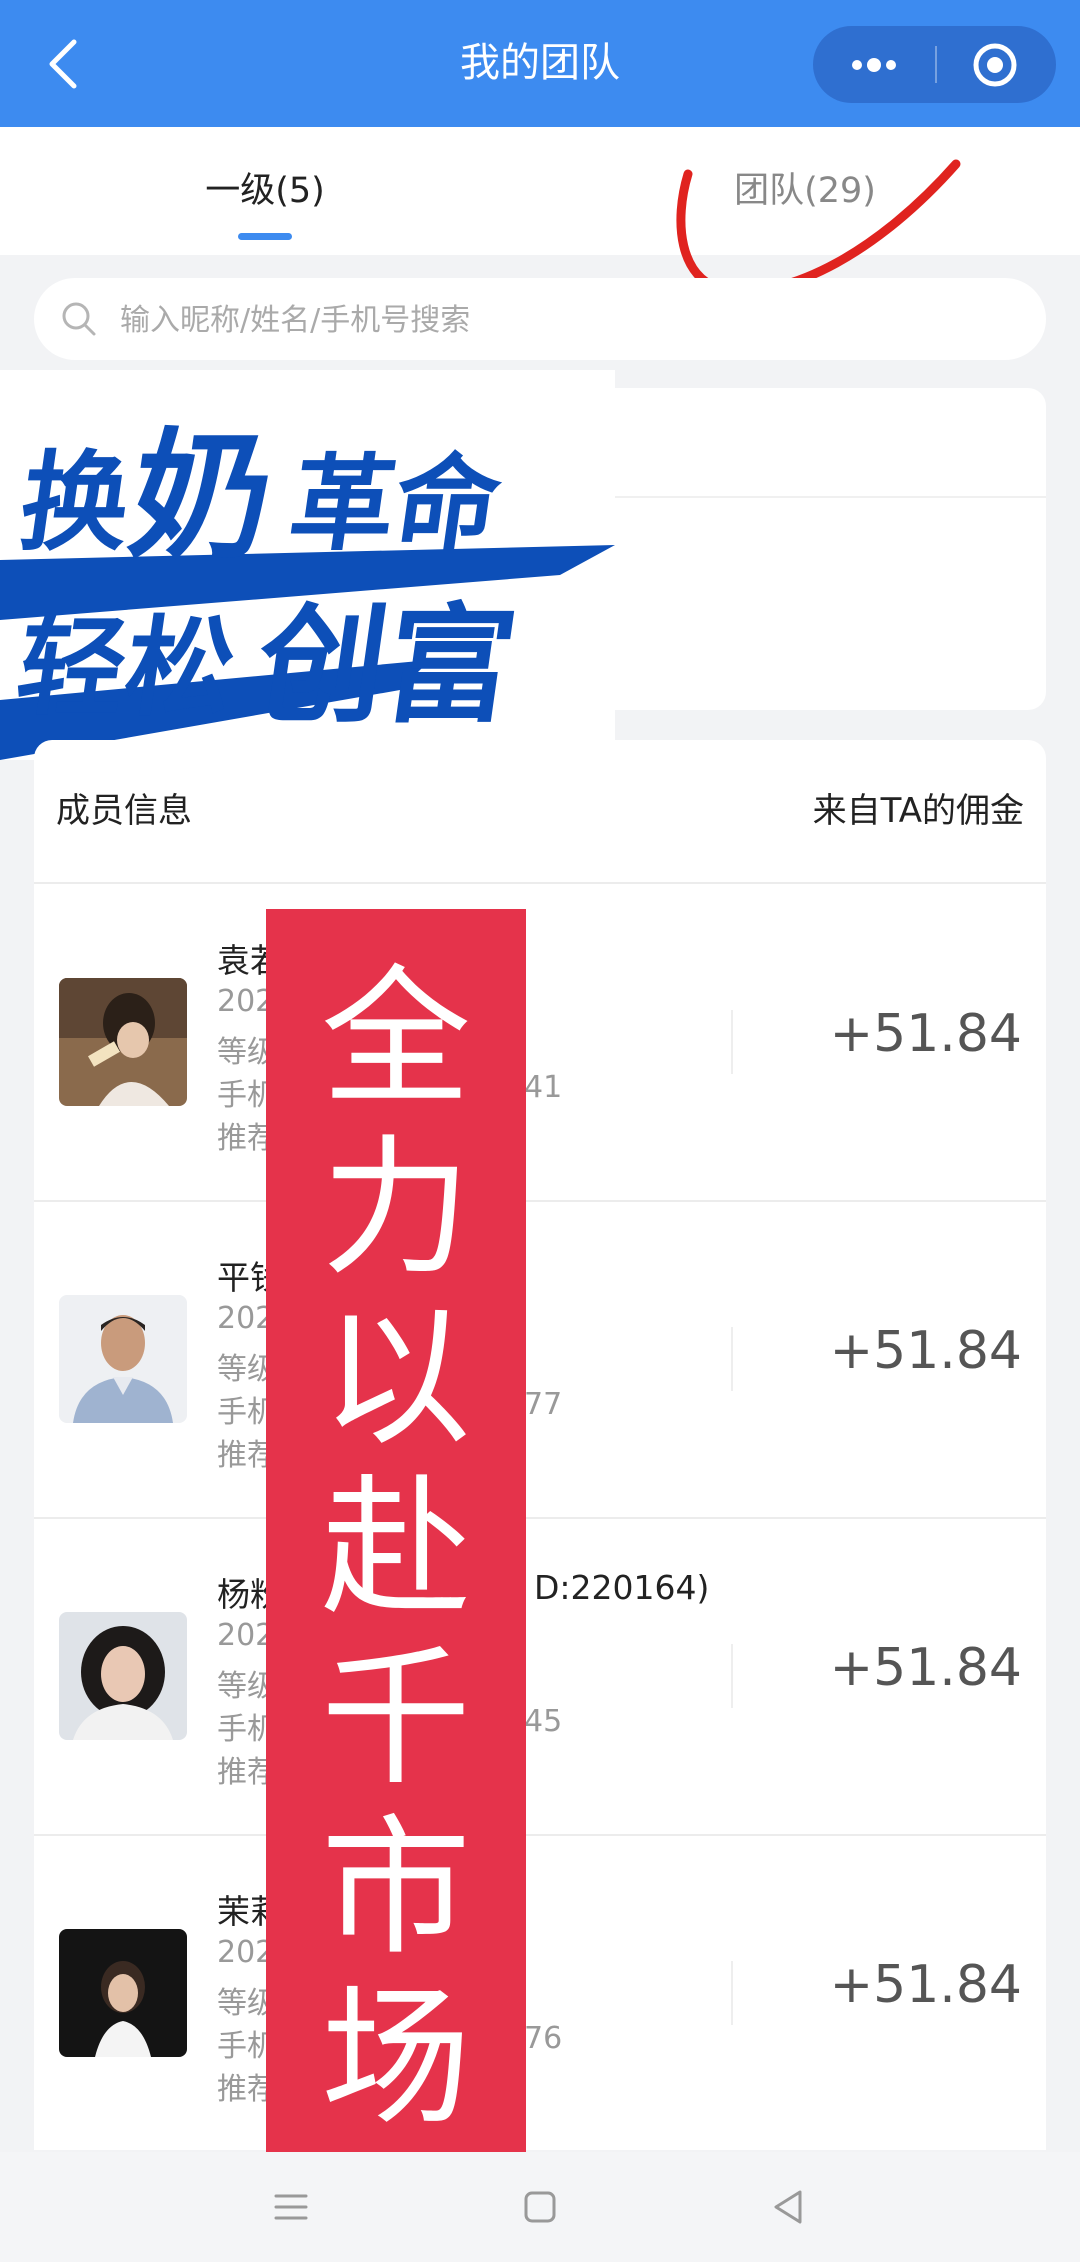  Describe the element at coordinates (395, 1889) in the screenshot. I see `slogan-char: 市` at that location.